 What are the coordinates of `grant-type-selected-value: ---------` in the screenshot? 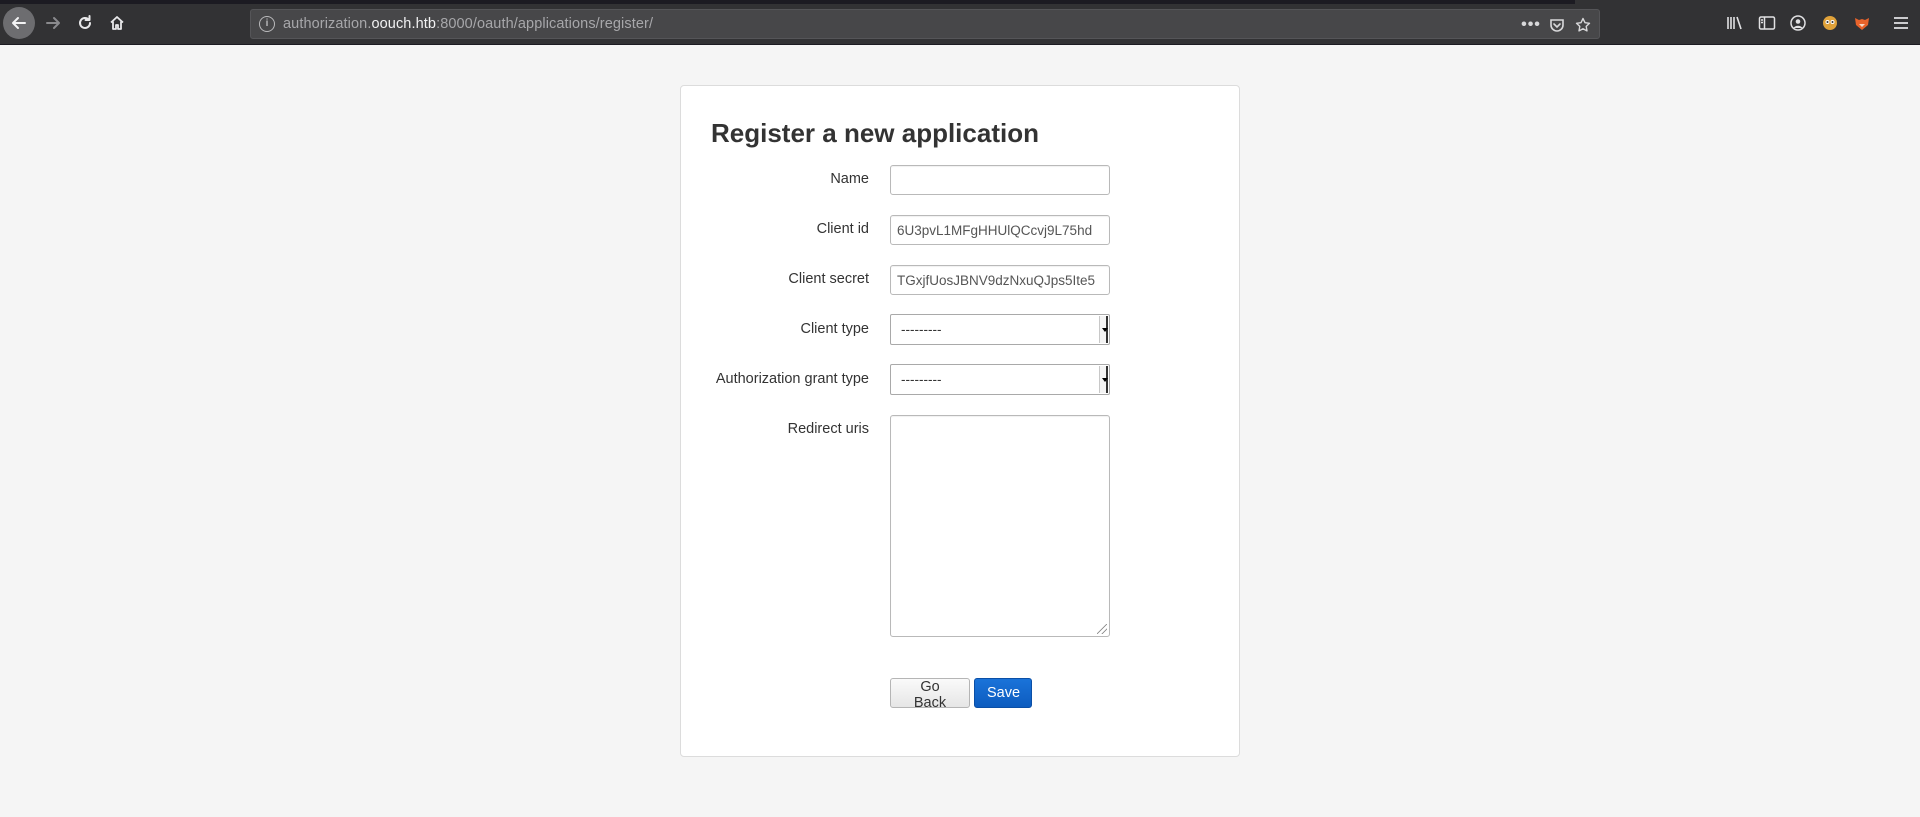 It's located at (921, 379).